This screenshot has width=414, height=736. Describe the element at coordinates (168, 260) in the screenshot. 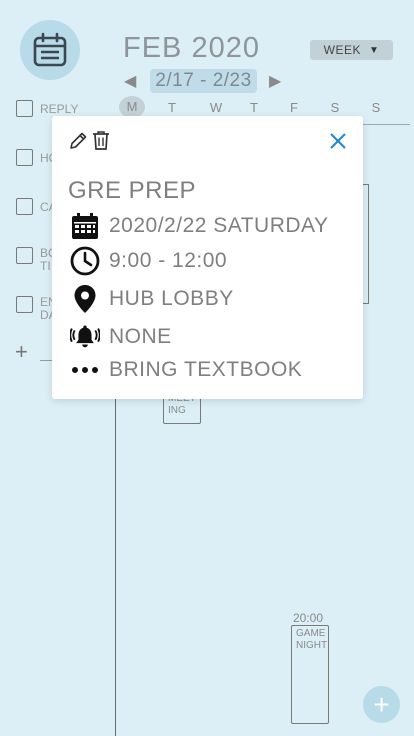

I see `event-time: 9:00 - 12:00` at that location.